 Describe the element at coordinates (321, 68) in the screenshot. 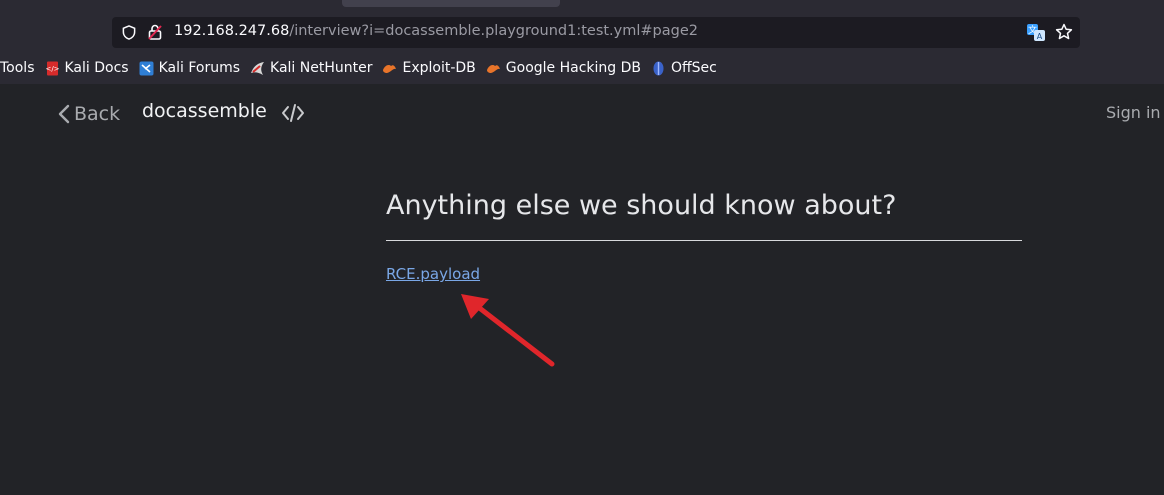

I see `bookmark-label: Kali NetHunter` at that location.